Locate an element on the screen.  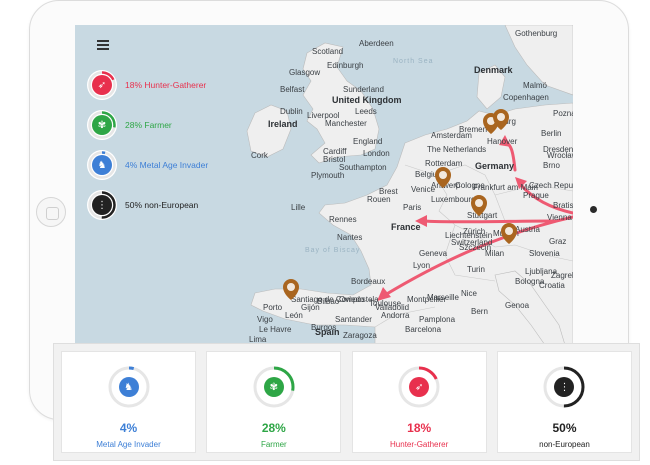
legend-item-farmer: ✾ 28% Farmer is located at coordinates (147, 125).